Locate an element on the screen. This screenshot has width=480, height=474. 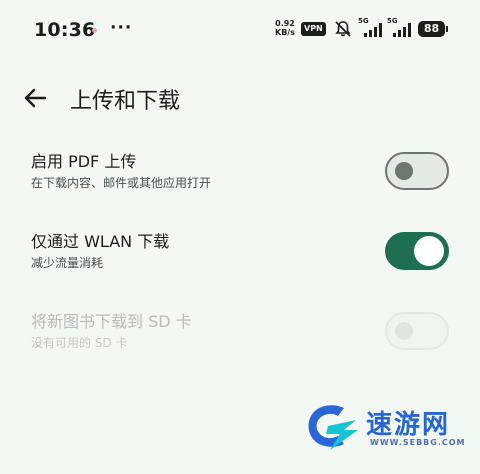
setting-pdf-upload: 启用 PDF 上传 在下载内容、邮件或其他应用打开 is located at coordinates (240, 173).